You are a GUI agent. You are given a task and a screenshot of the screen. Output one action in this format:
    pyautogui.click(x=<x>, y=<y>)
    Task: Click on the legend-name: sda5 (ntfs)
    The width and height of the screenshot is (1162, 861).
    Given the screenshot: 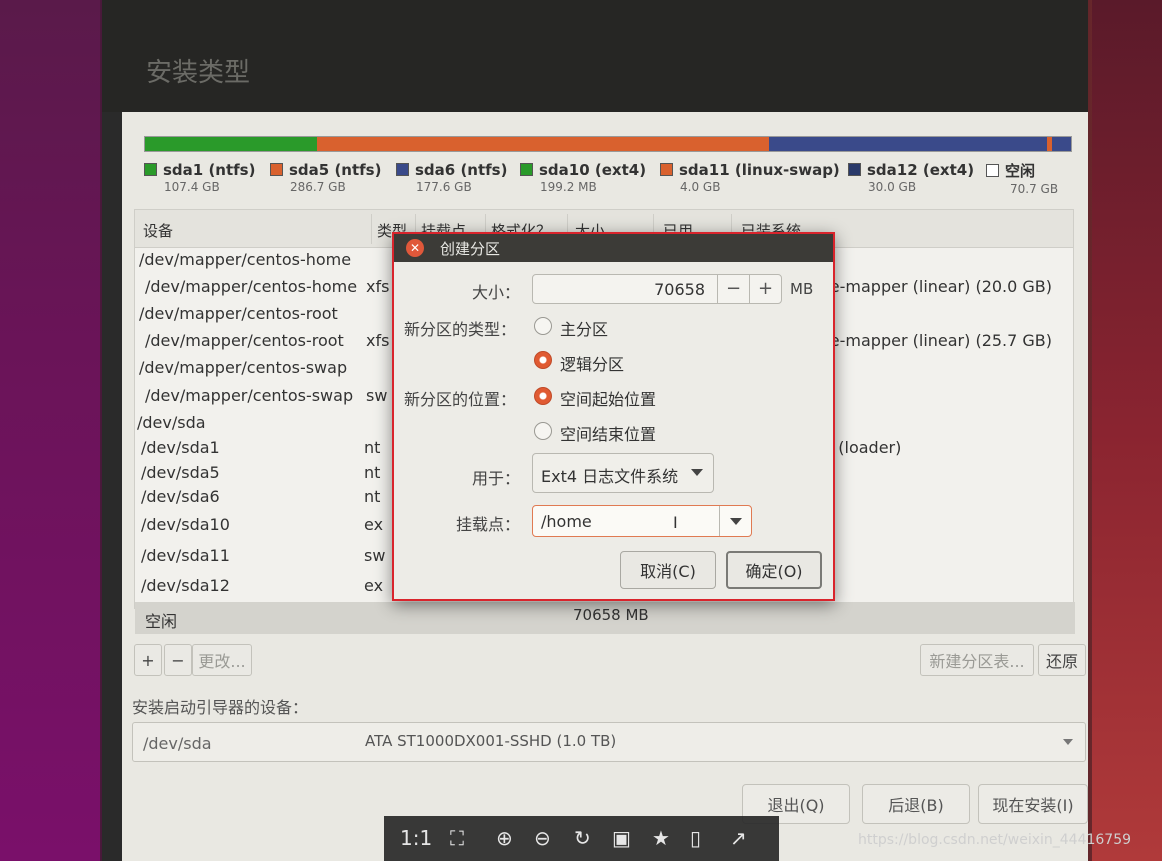 What is the action you would take?
    pyautogui.click(x=335, y=170)
    